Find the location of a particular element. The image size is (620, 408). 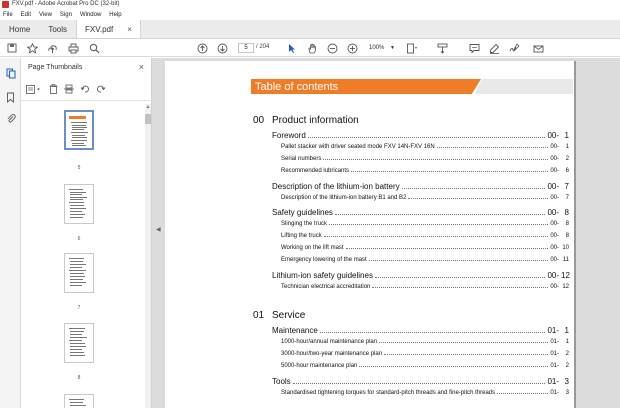

toc-entry: Foreword 00- 1 is located at coordinates (420, 137).